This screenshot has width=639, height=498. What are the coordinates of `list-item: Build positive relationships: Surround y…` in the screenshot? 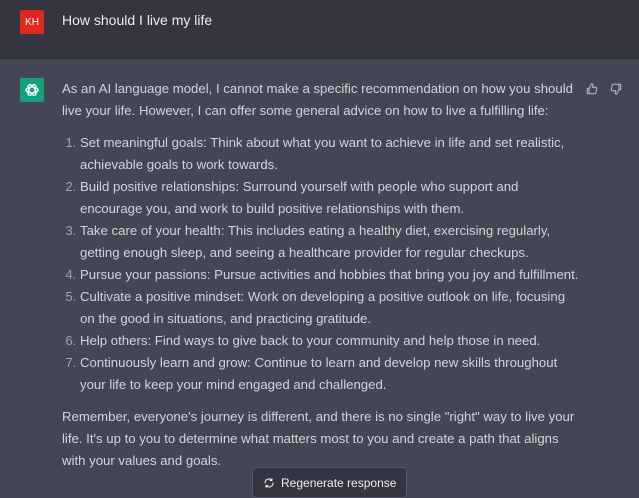 It's located at (331, 198).